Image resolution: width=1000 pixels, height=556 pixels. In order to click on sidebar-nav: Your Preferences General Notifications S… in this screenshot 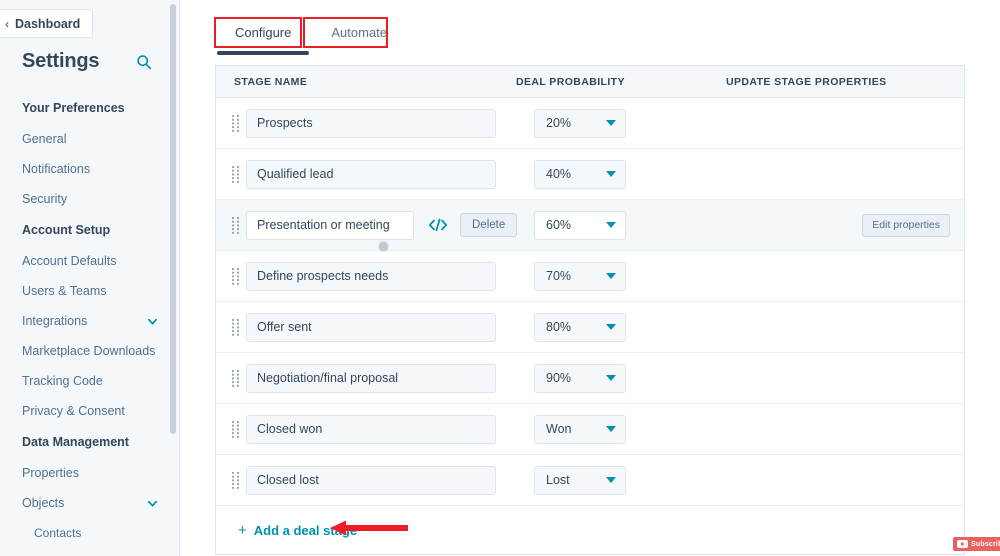, I will do `click(86, 324)`.